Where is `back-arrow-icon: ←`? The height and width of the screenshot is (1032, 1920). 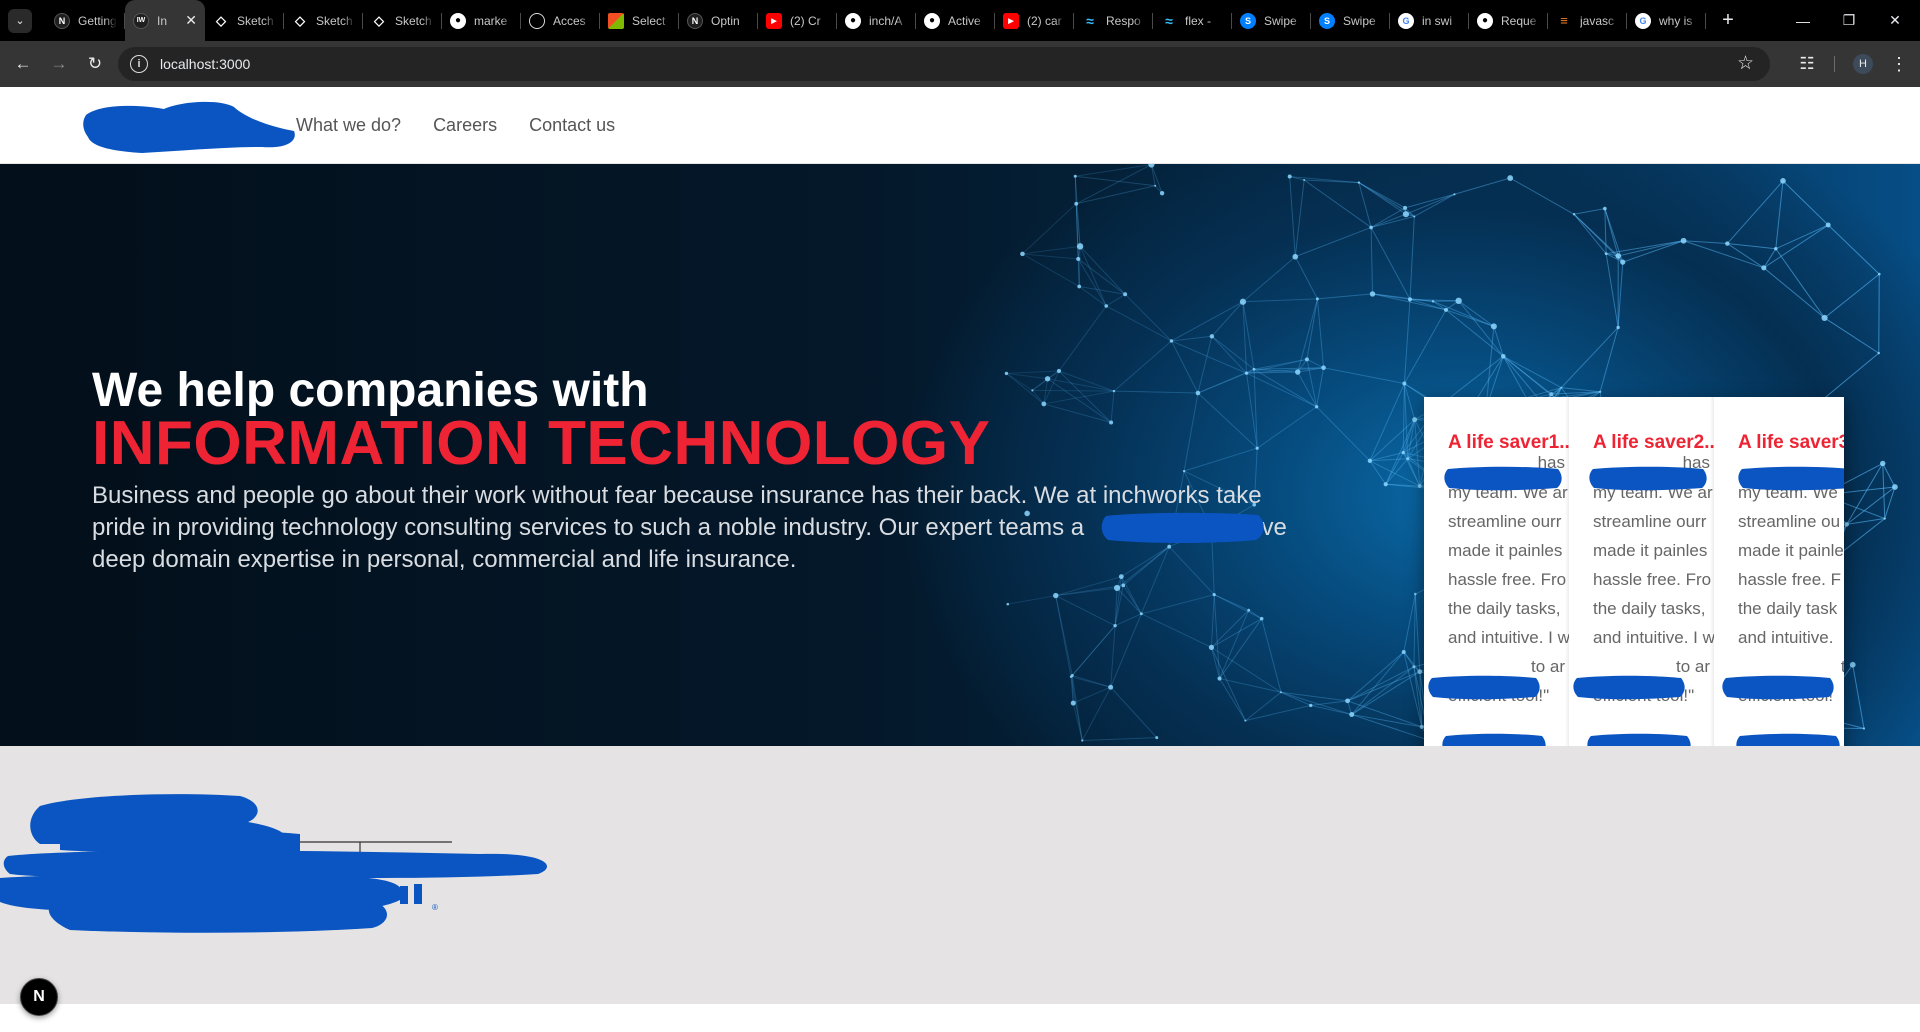
back-arrow-icon: ← is located at coordinates (23, 64).